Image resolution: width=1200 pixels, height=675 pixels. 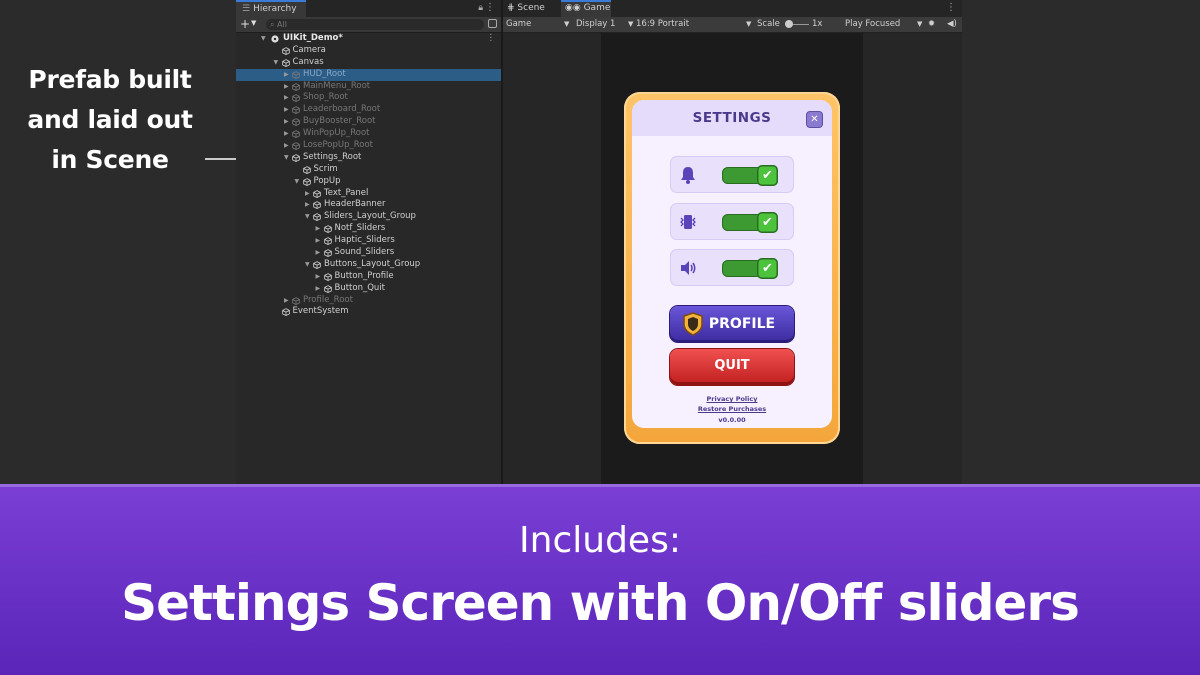 I want to click on hierarchy-item: Scrim, so click(x=368, y=170).